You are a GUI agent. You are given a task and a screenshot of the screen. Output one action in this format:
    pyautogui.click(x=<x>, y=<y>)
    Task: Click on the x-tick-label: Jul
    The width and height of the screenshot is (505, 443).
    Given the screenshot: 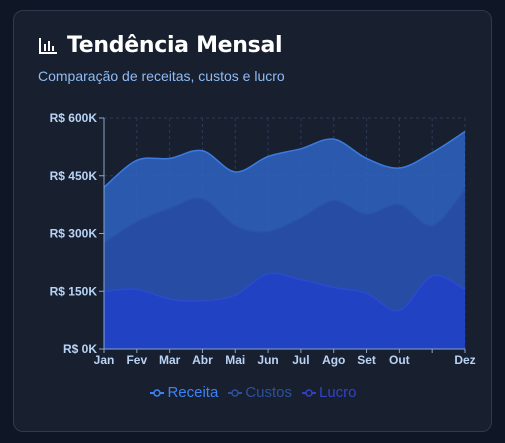 What is the action you would take?
    pyautogui.click(x=300, y=360)
    